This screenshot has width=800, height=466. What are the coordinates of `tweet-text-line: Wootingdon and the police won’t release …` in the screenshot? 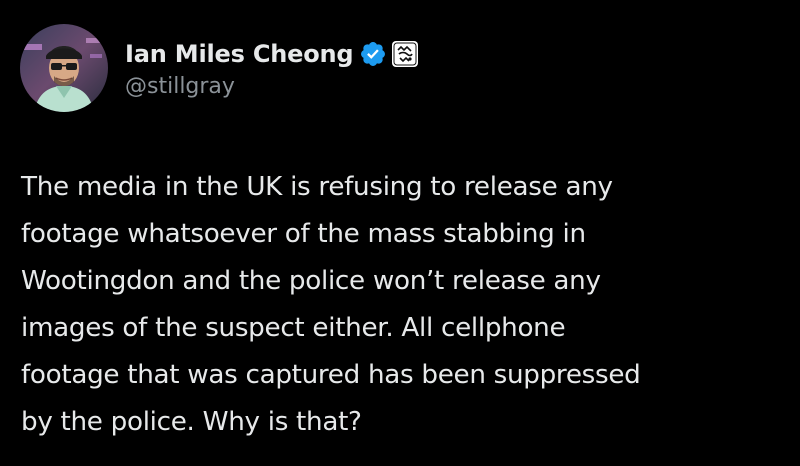 It's located at (311, 281).